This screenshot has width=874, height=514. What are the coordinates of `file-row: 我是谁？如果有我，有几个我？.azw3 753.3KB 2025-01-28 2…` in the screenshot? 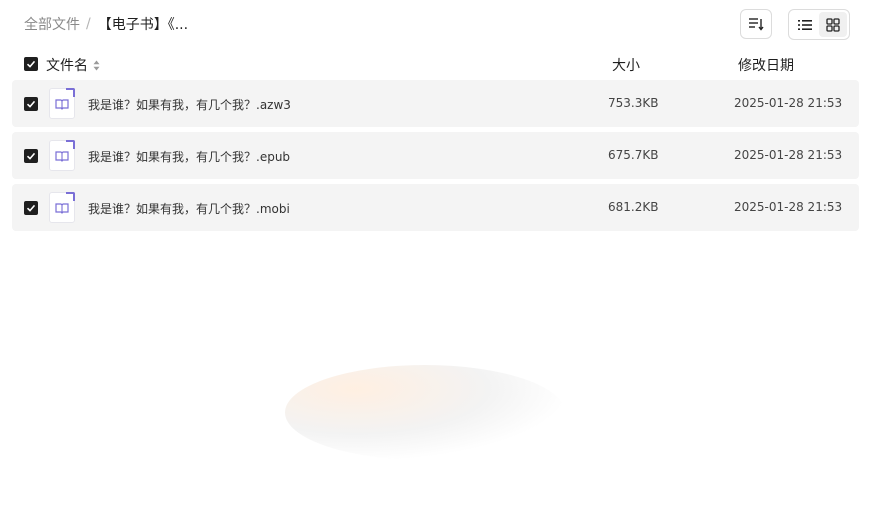 It's located at (435, 103).